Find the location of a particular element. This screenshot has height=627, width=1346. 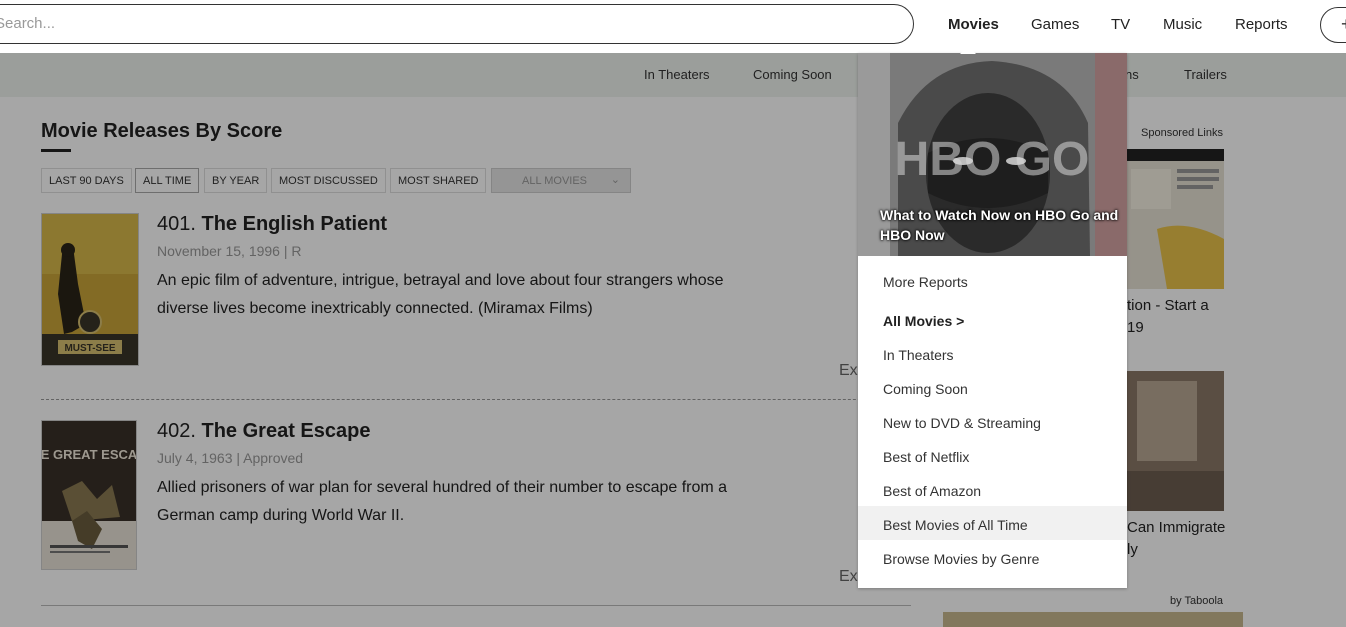

nav-movies: Movies is located at coordinates (973, 24).